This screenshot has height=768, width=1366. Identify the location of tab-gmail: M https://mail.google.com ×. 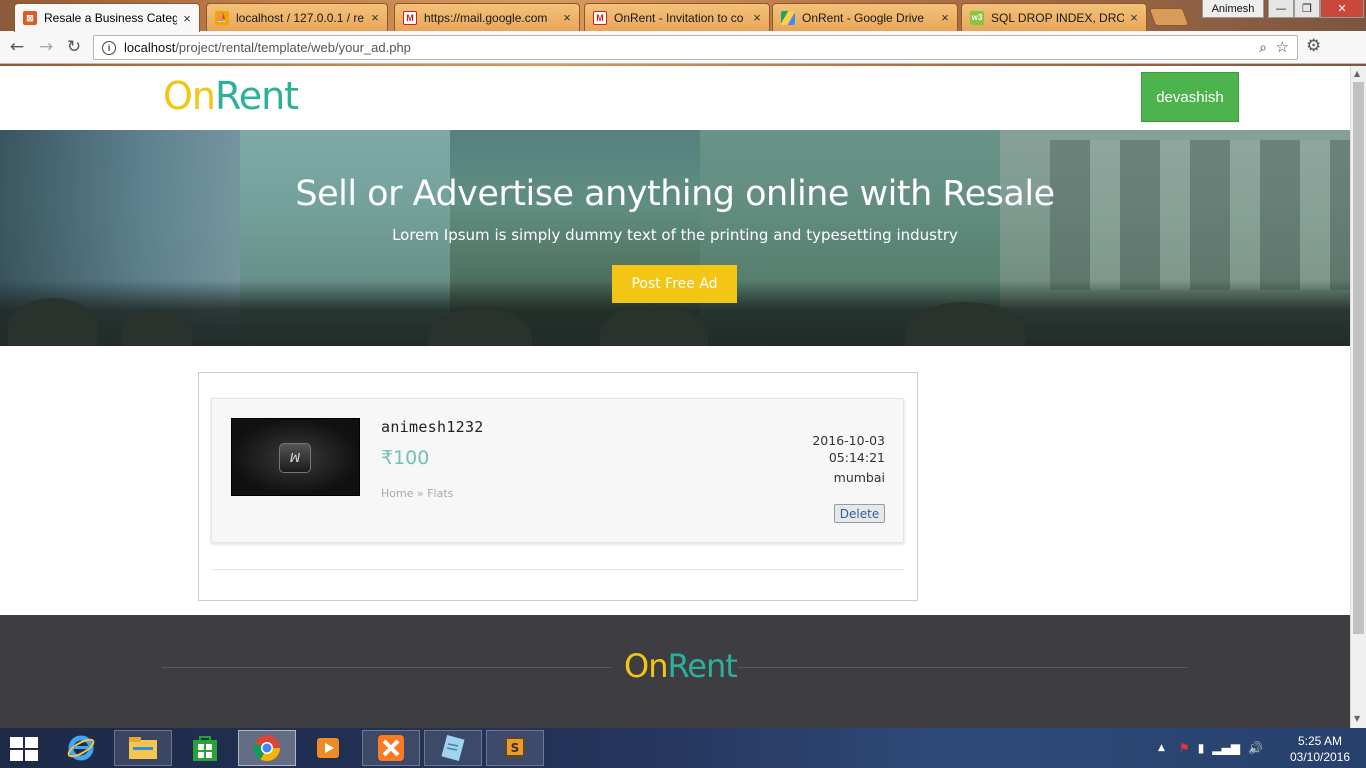
(487, 17).